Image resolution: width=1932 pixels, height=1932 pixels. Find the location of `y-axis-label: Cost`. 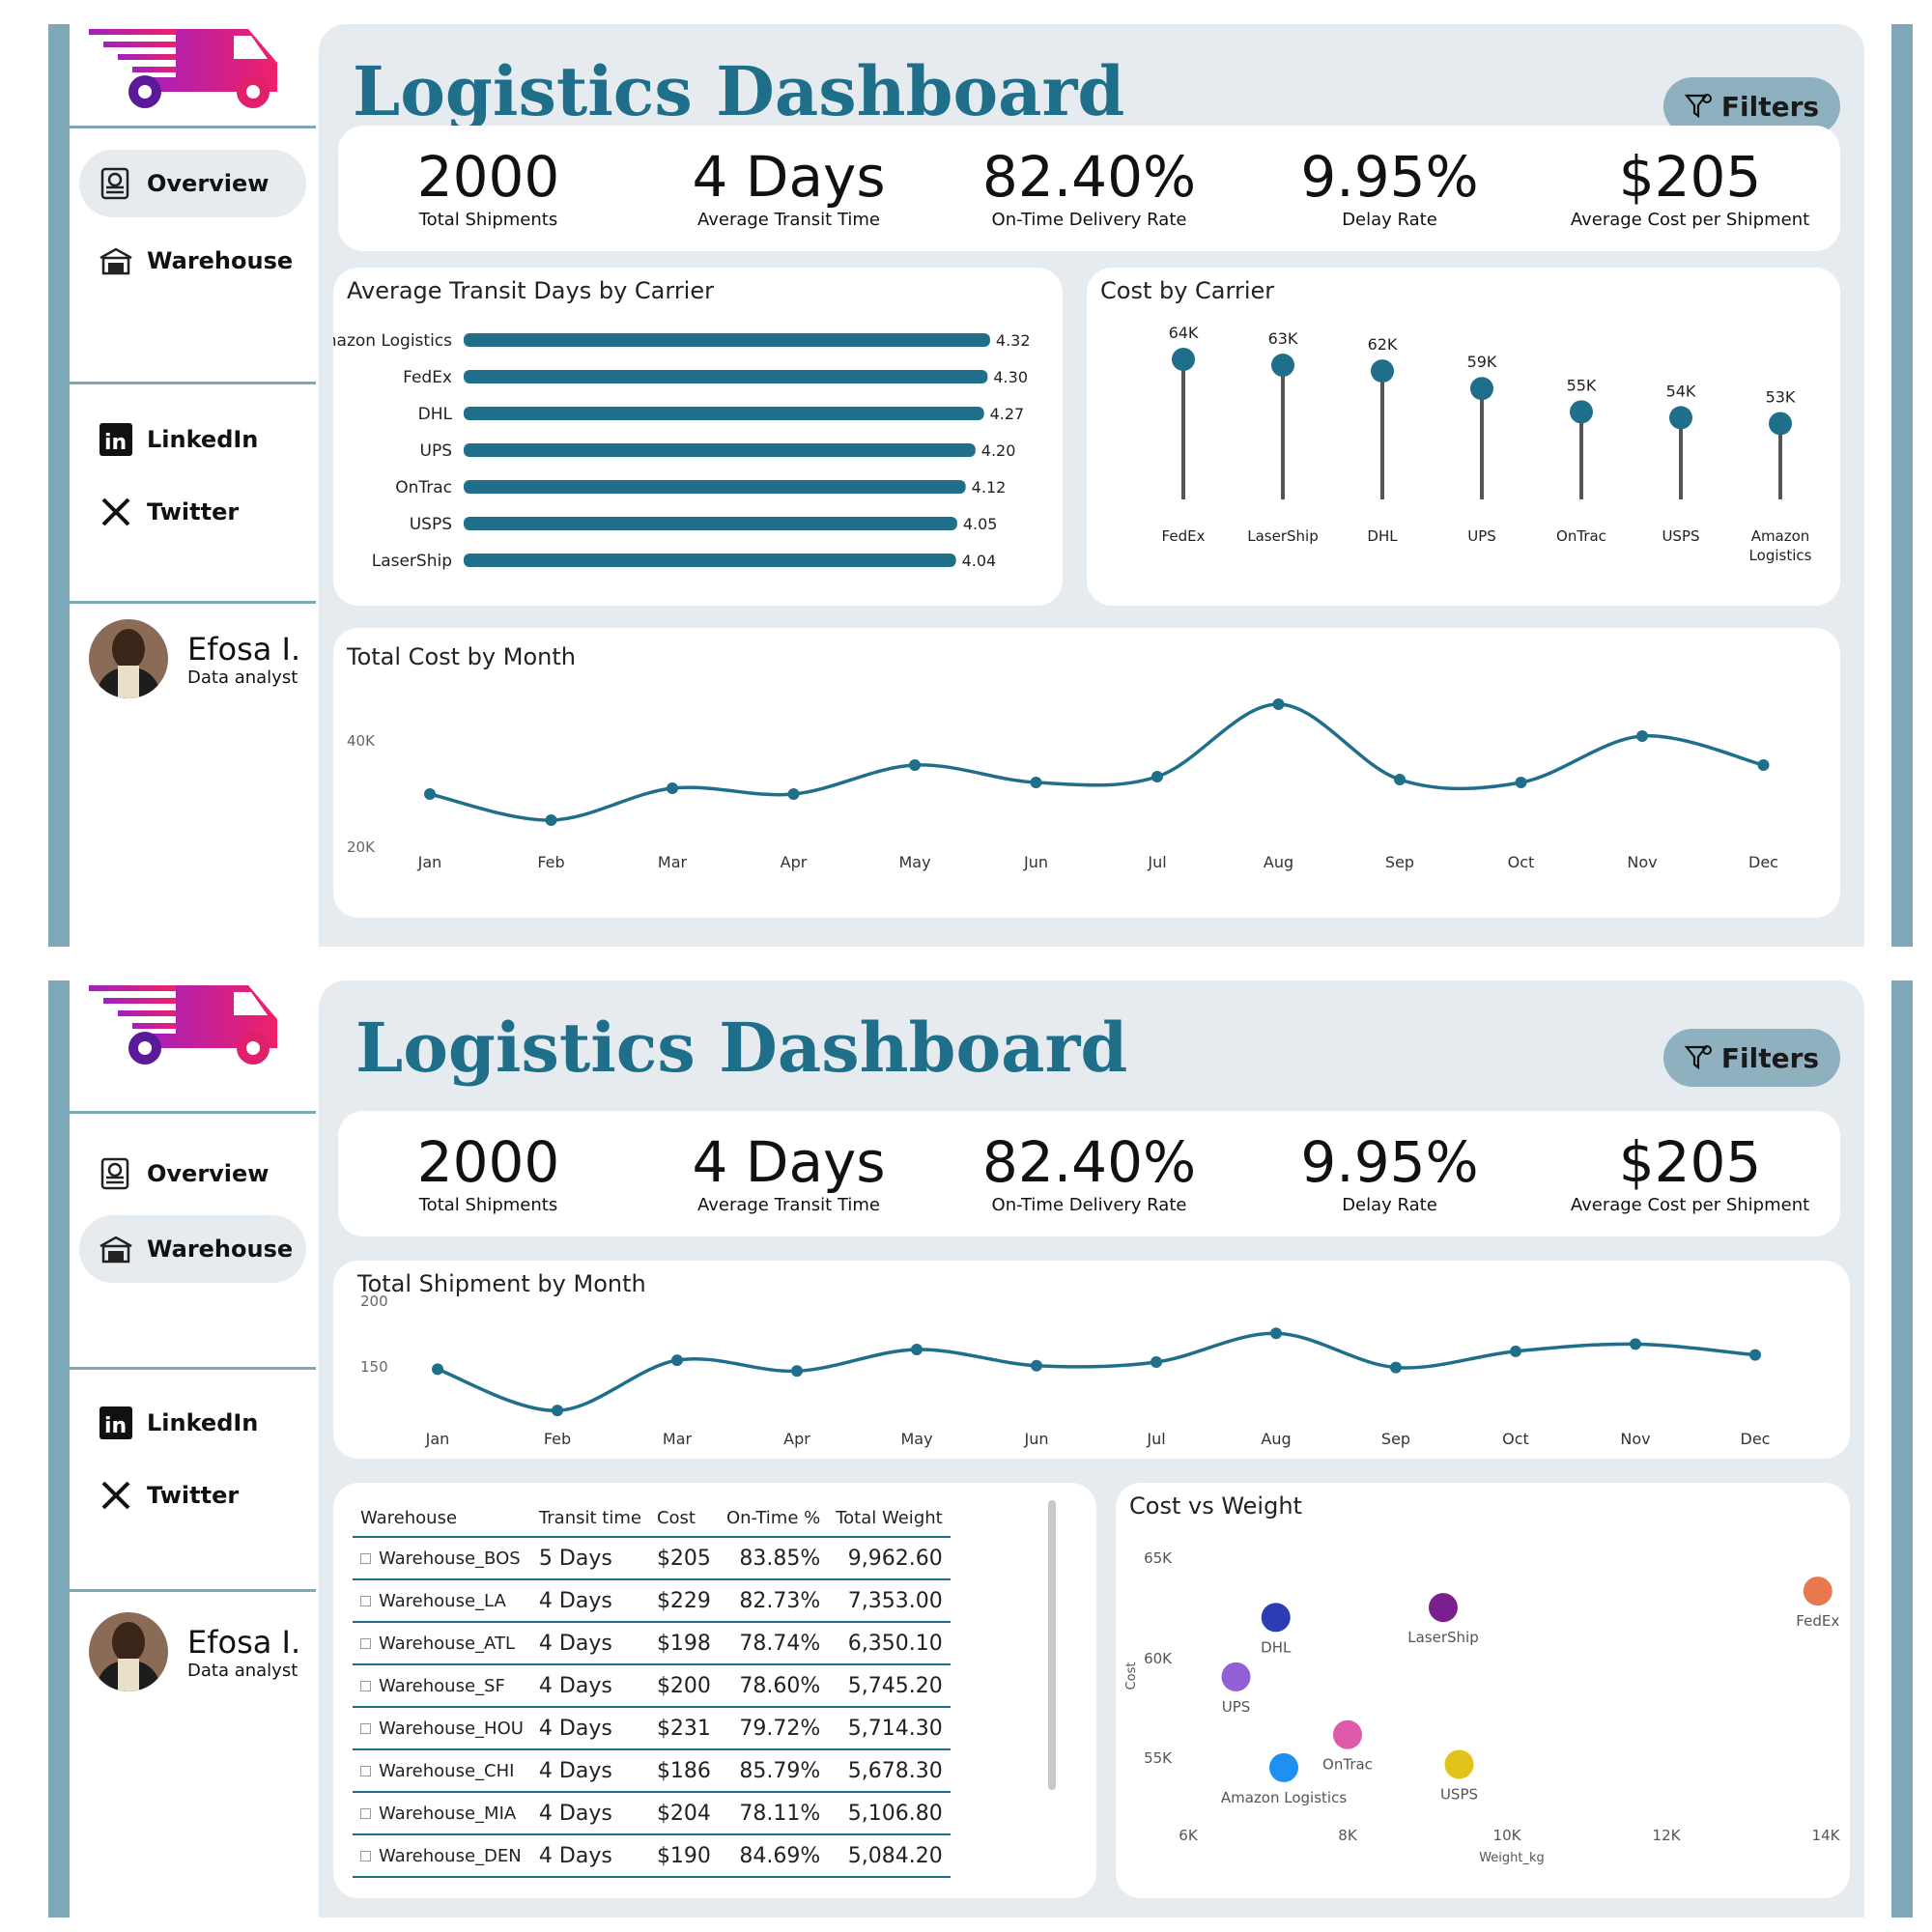

y-axis-label: Cost is located at coordinates (1131, 1676).